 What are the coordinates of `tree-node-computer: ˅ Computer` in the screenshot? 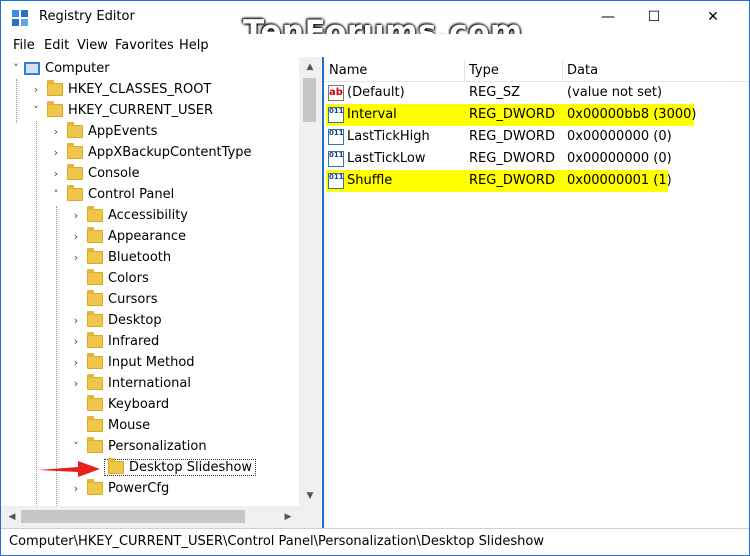 It's located at (58, 68).